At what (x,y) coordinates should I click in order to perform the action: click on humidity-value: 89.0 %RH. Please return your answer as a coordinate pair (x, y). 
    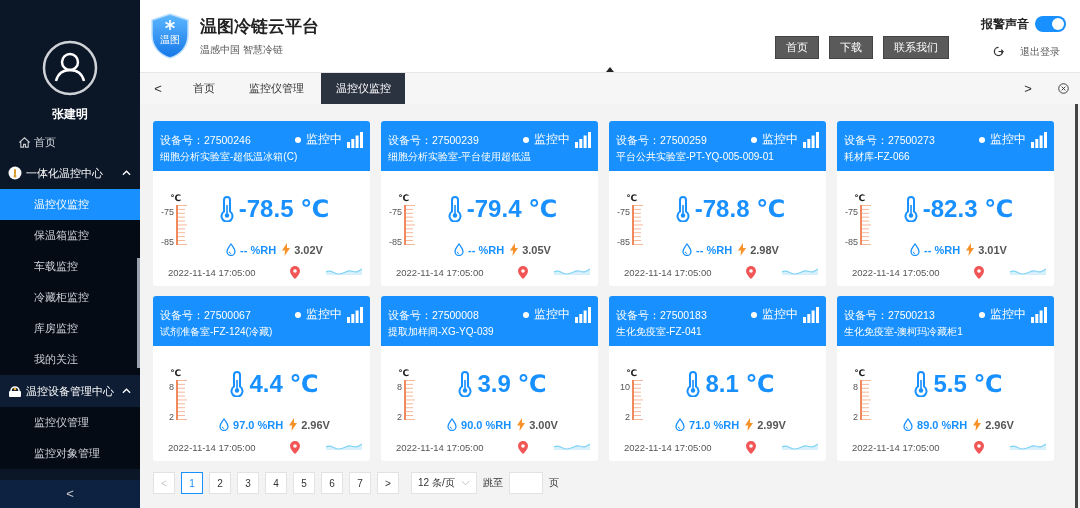
    Looking at the image, I should click on (942, 424).